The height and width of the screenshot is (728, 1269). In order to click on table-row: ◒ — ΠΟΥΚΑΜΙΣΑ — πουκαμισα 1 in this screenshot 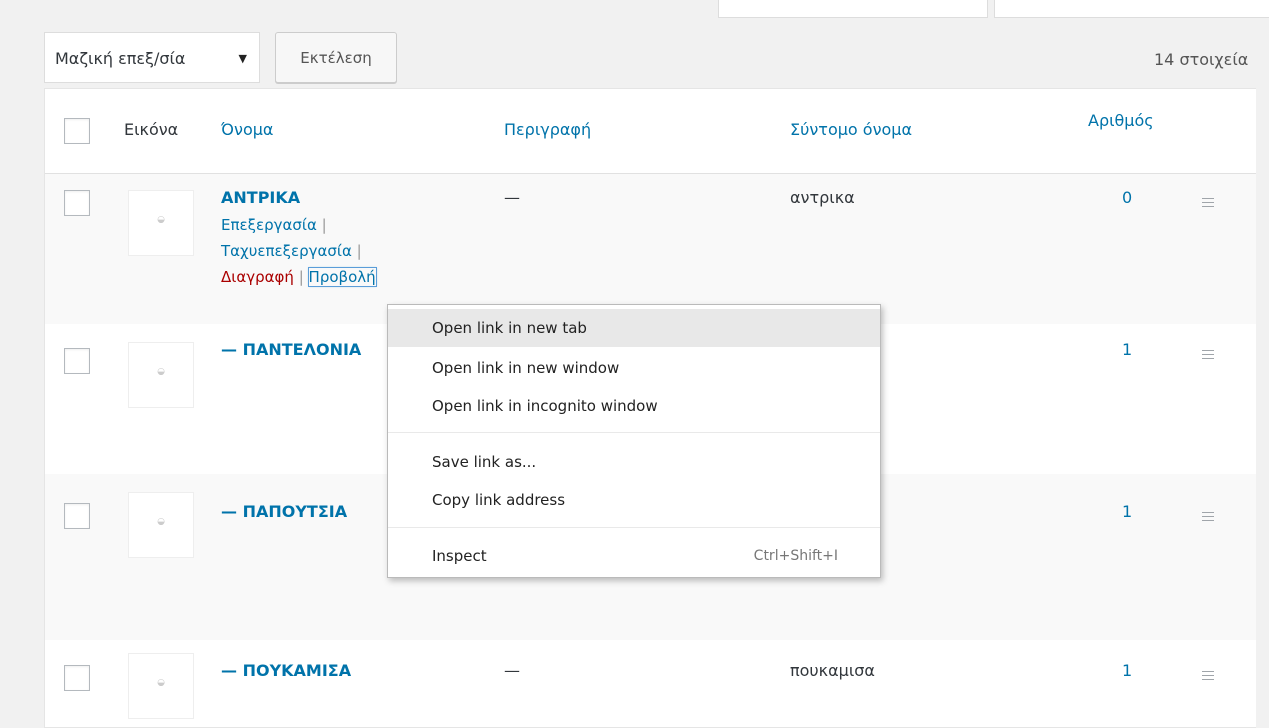, I will do `click(650, 683)`.